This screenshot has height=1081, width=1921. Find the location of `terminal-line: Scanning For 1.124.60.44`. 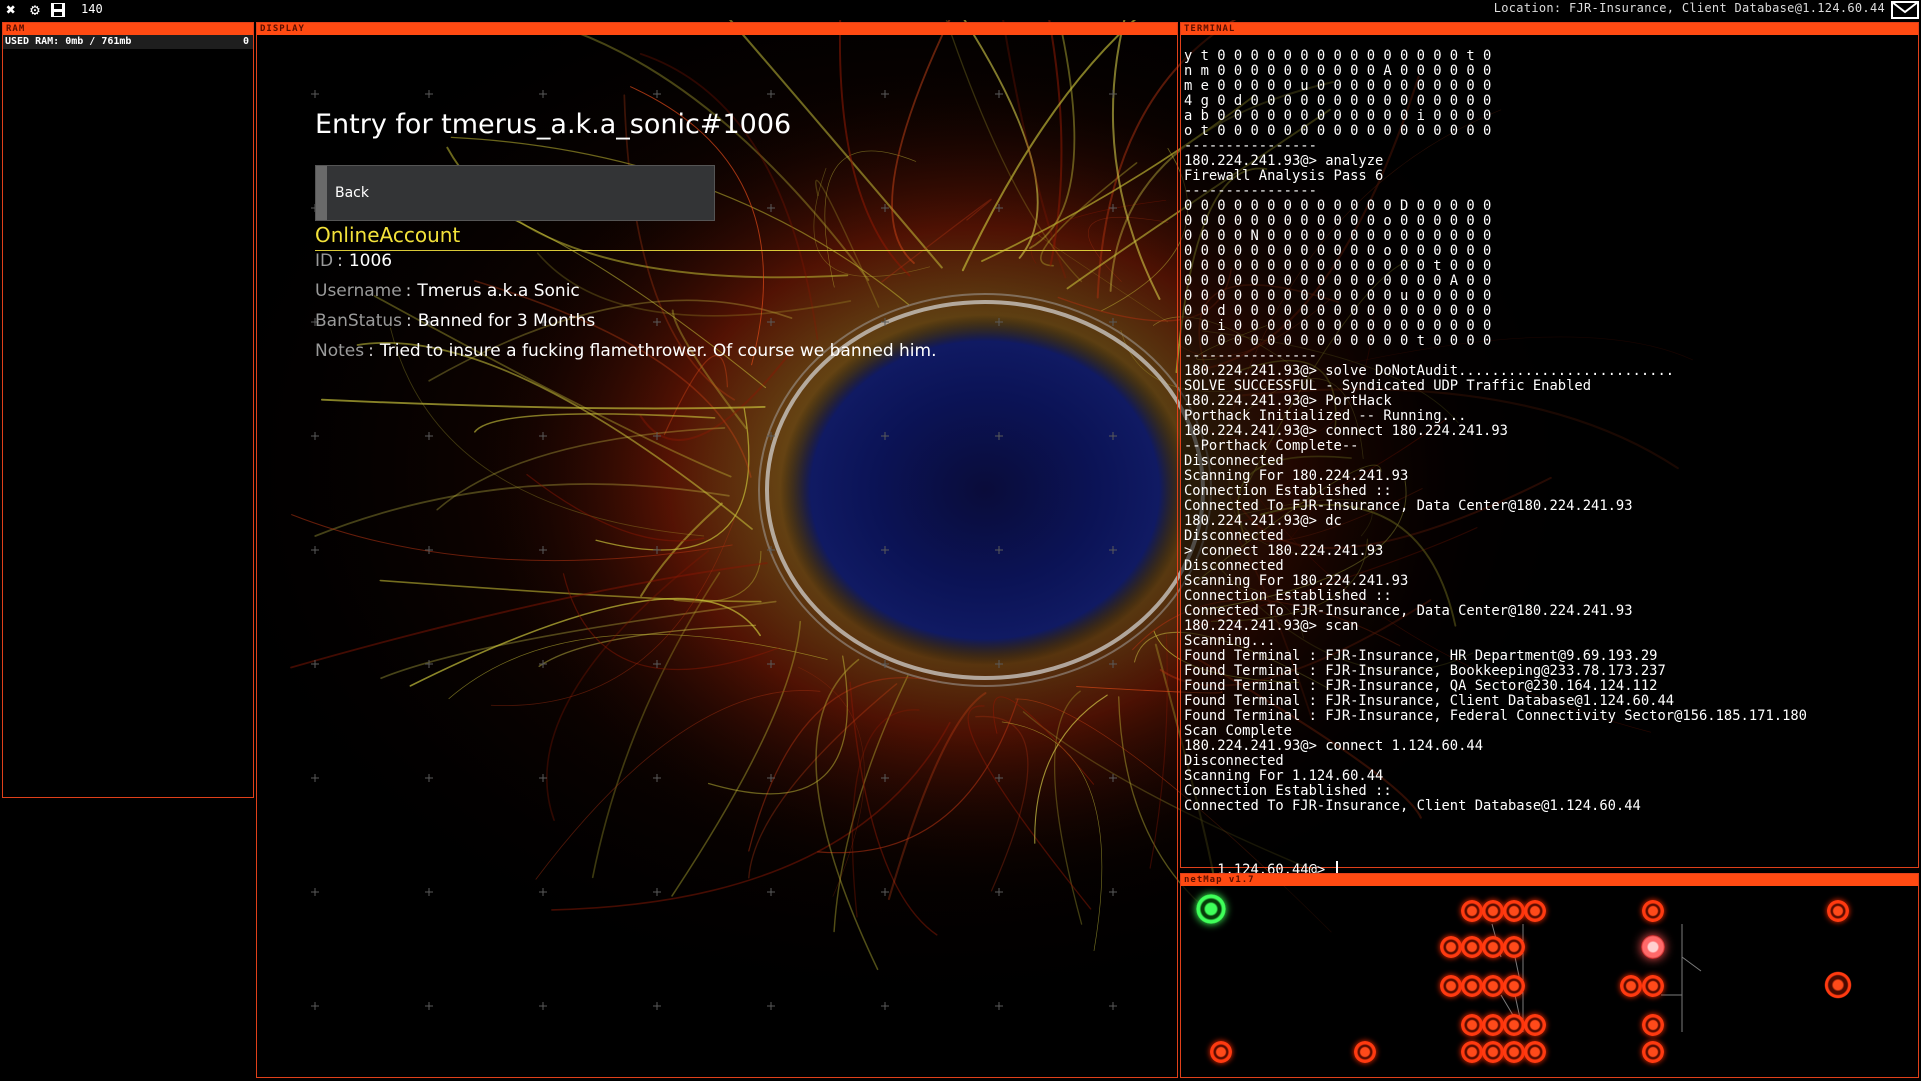

terminal-line: Scanning For 1.124.60.44 is located at coordinates (1284, 776).